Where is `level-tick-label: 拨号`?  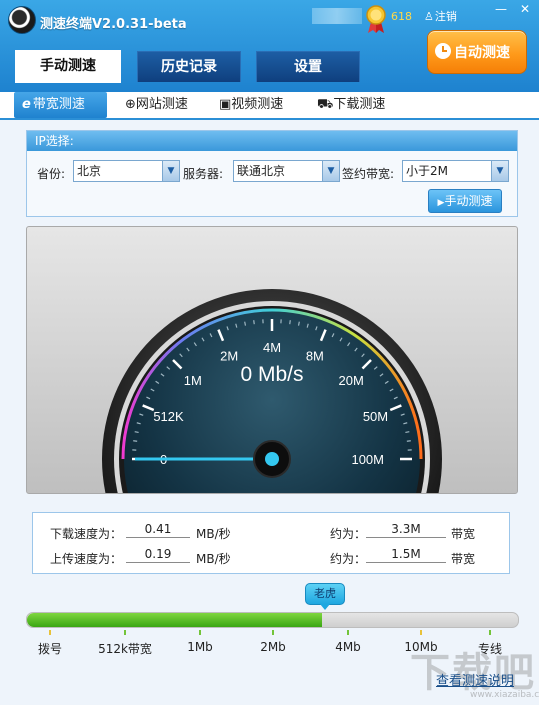
level-tick-label: 拨号 is located at coordinates (50, 649).